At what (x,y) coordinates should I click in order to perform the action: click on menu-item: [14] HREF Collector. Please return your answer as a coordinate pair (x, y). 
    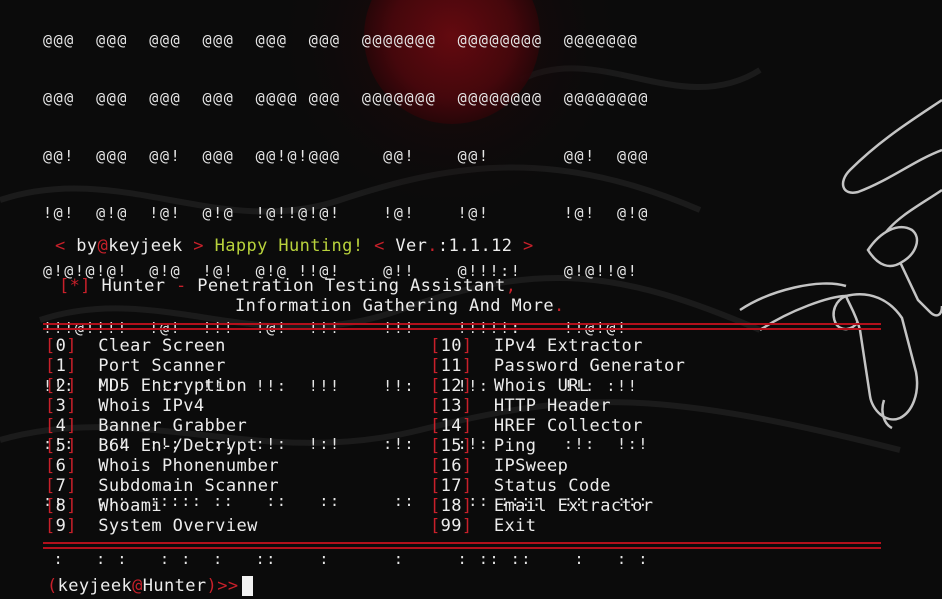
    Looking at the image, I should click on (536, 426).